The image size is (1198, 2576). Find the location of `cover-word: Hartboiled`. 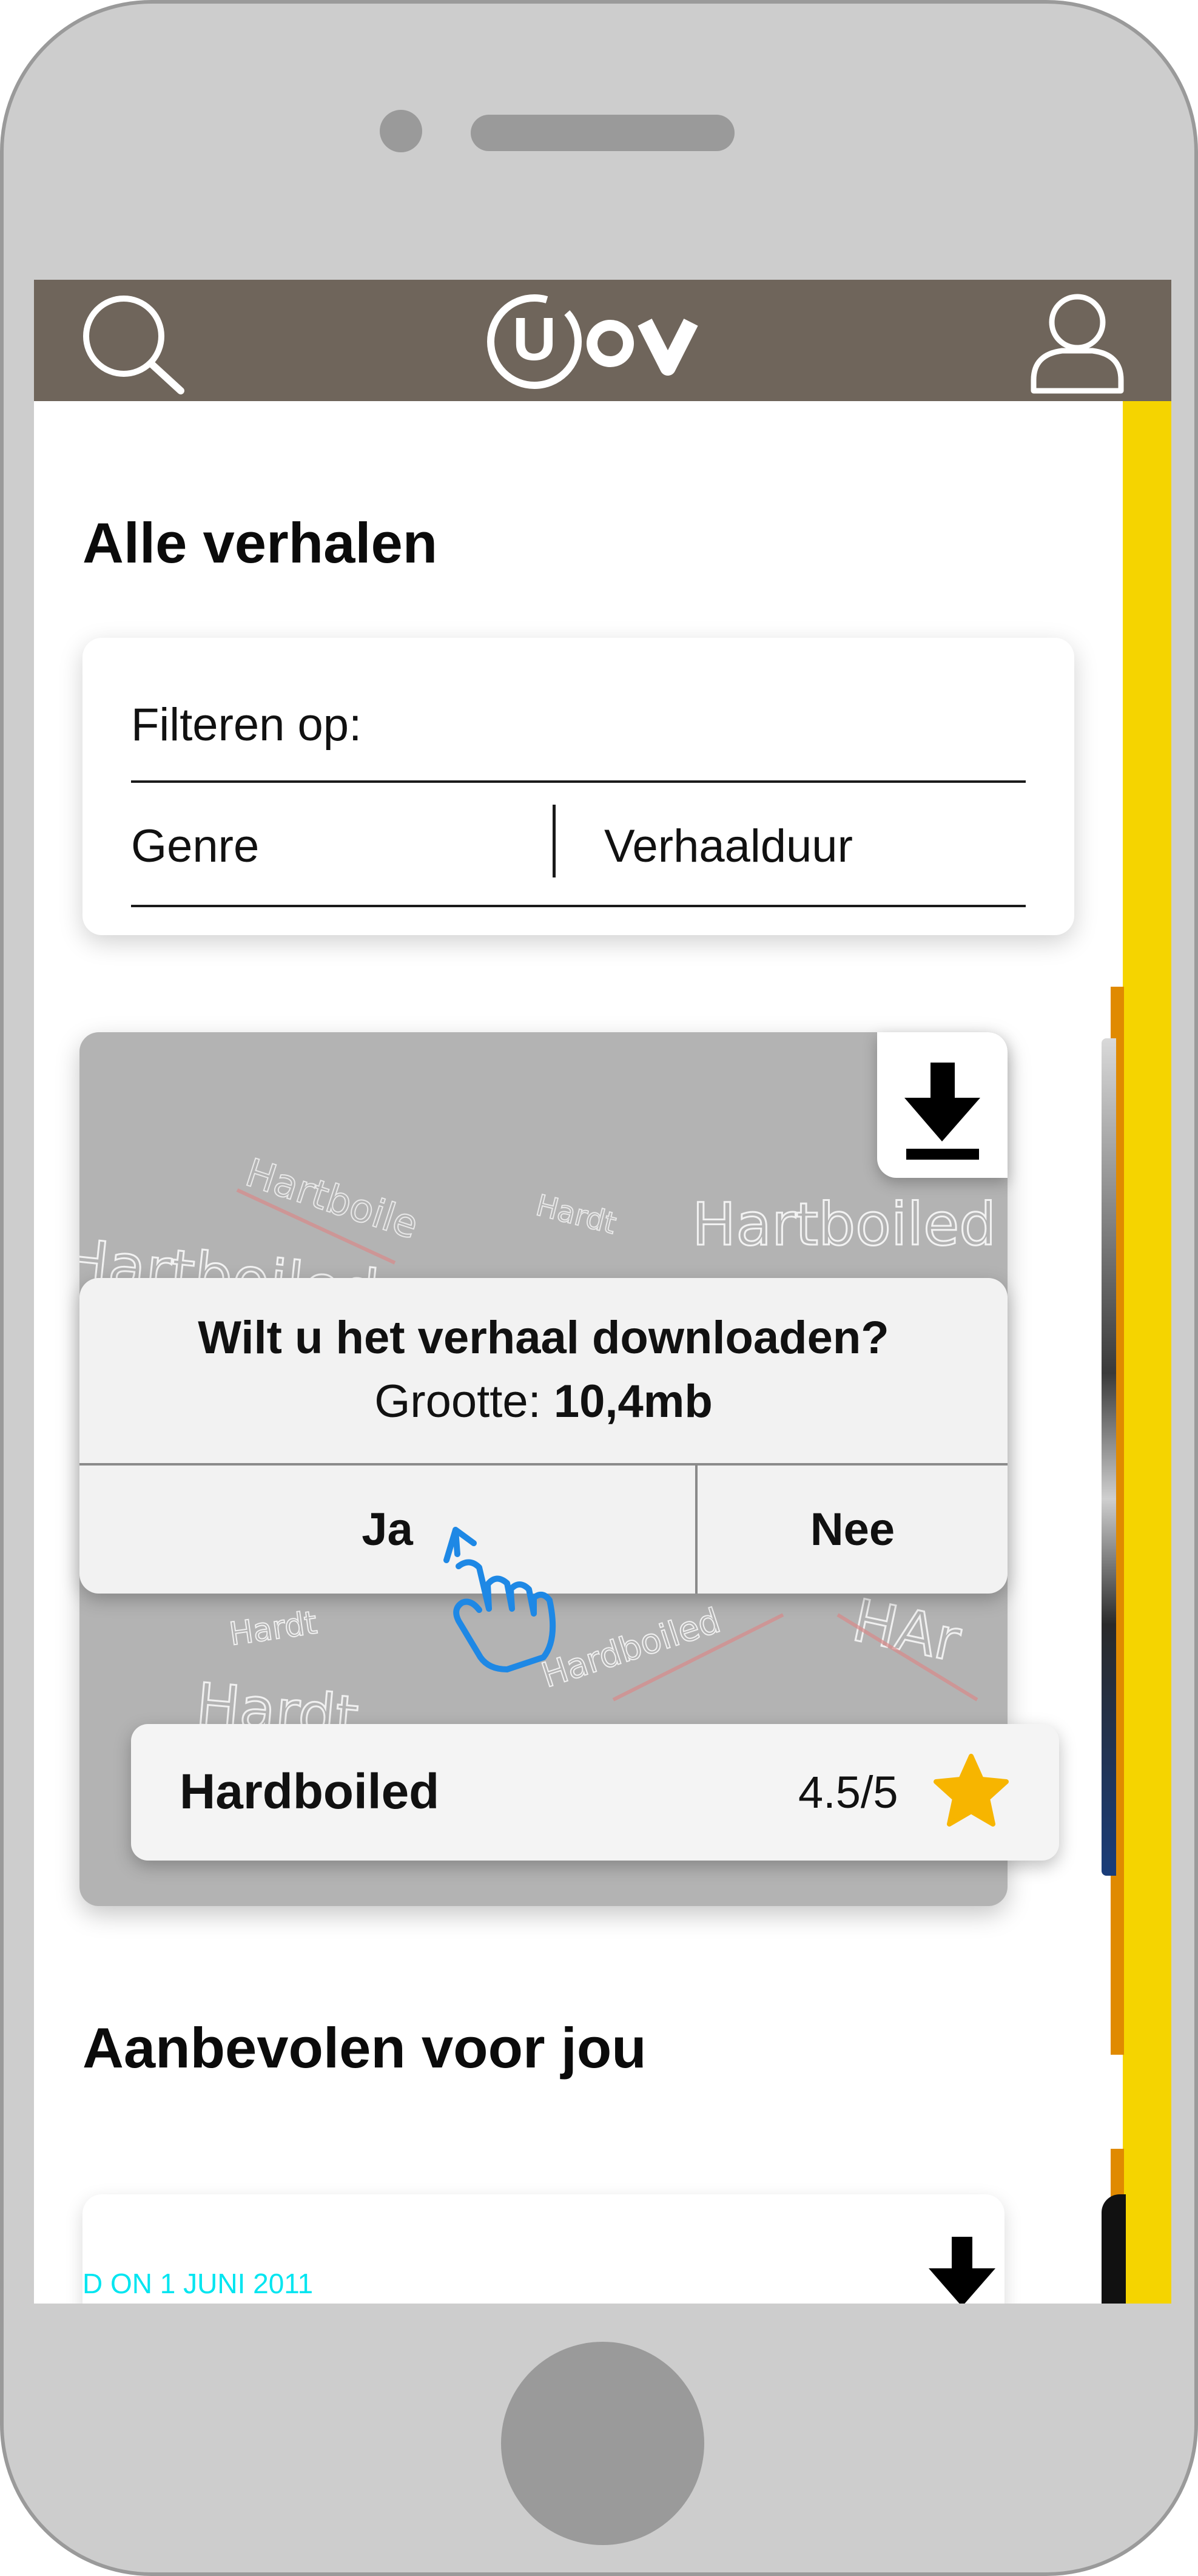

cover-word: Hartboiled is located at coordinates (844, 1225).